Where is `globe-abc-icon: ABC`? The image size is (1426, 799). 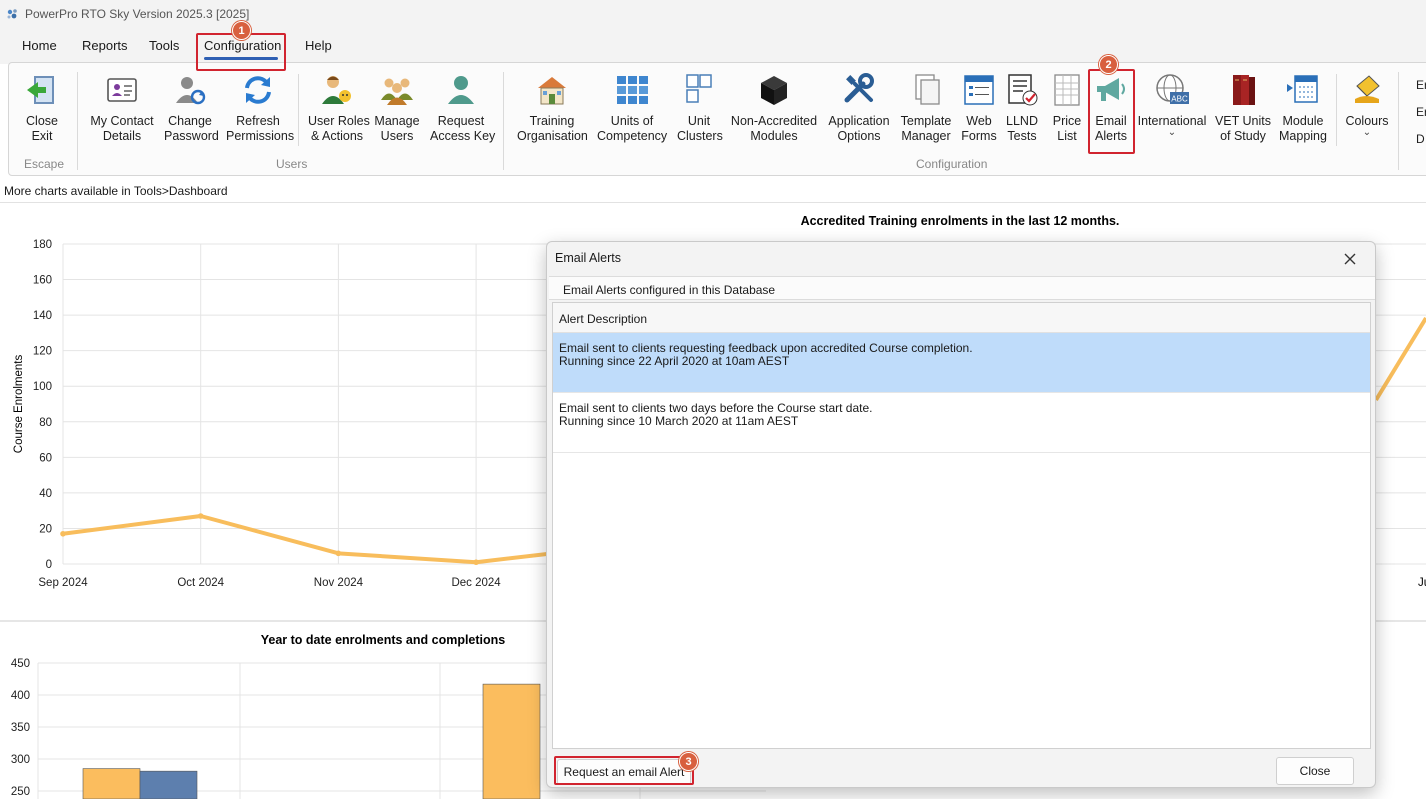
globe-abc-icon: ABC is located at coordinates (1172, 89).